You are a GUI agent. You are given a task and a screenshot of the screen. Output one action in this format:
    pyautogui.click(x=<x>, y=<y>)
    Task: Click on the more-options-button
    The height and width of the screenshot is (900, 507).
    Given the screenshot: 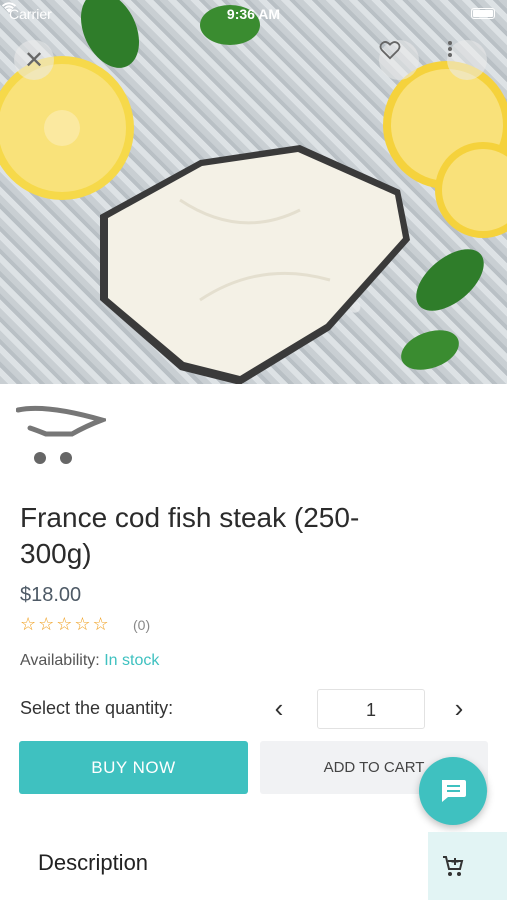 What is the action you would take?
    pyautogui.click(x=467, y=60)
    